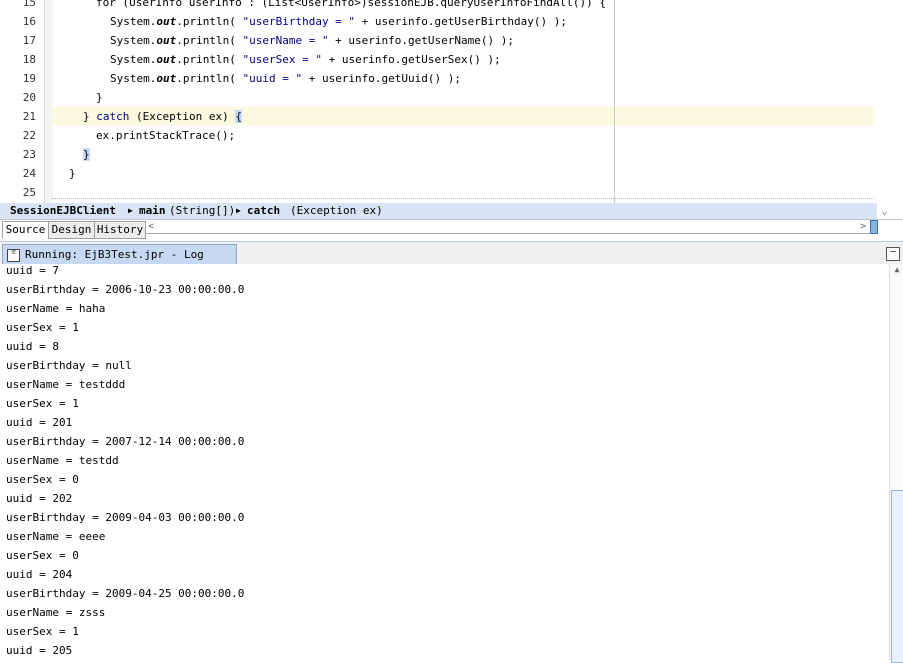 This screenshot has height=663, width=903. Describe the element at coordinates (32, 346) in the screenshot. I see `log-line: uuid = 8` at that location.